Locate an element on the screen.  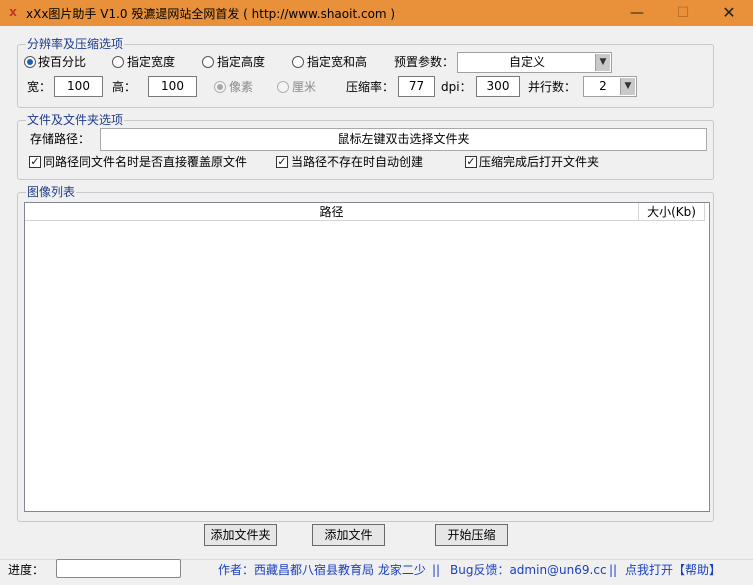
open-folder-label: 压缩完成后打开文件夹 is located at coordinates (539, 162).